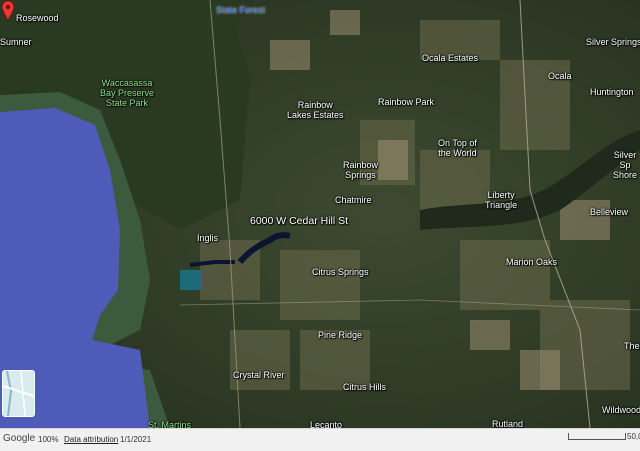  I want to click on location-pin-icon, so click(8, 11).